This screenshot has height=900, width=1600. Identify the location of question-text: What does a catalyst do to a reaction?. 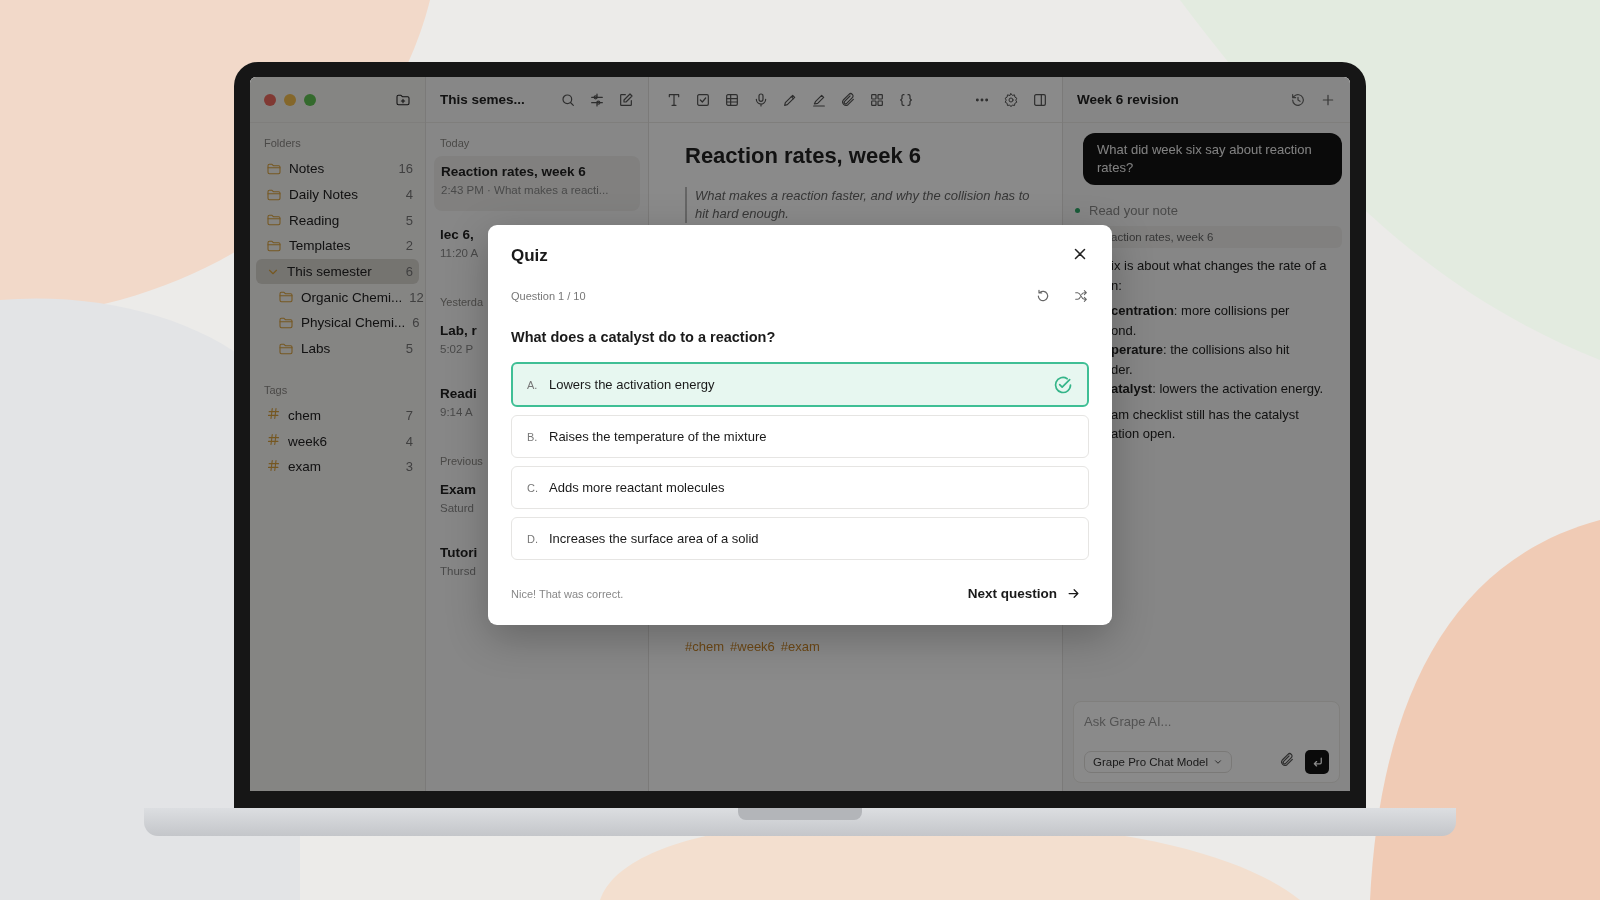
(644, 337).